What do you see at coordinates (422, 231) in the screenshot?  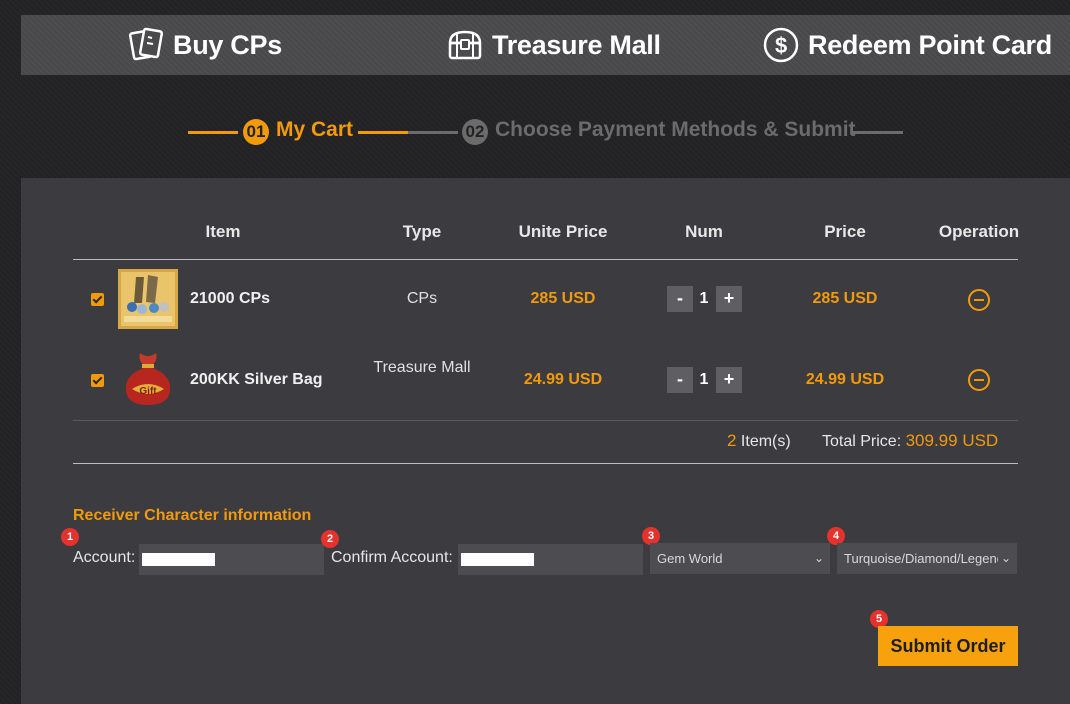 I see `column-header-type: Type` at bounding box center [422, 231].